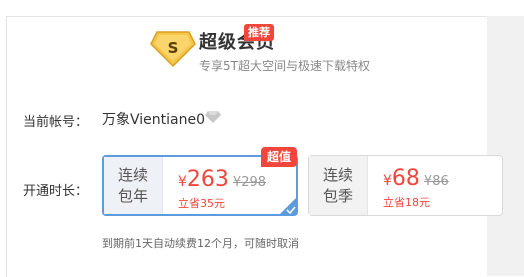 This screenshot has width=524, height=277. I want to click on auto-renew-note: 到期前1天自动续费12个月，可随时取消, so click(200, 243).